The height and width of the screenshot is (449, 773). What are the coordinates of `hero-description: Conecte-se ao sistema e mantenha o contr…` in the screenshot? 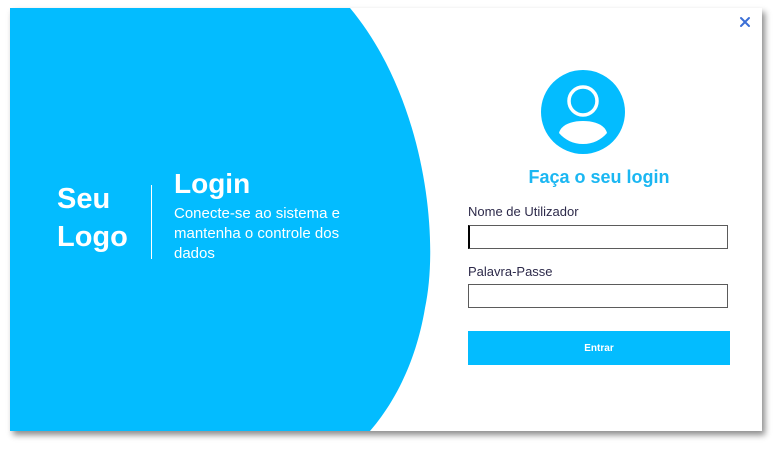 It's located at (257, 233).